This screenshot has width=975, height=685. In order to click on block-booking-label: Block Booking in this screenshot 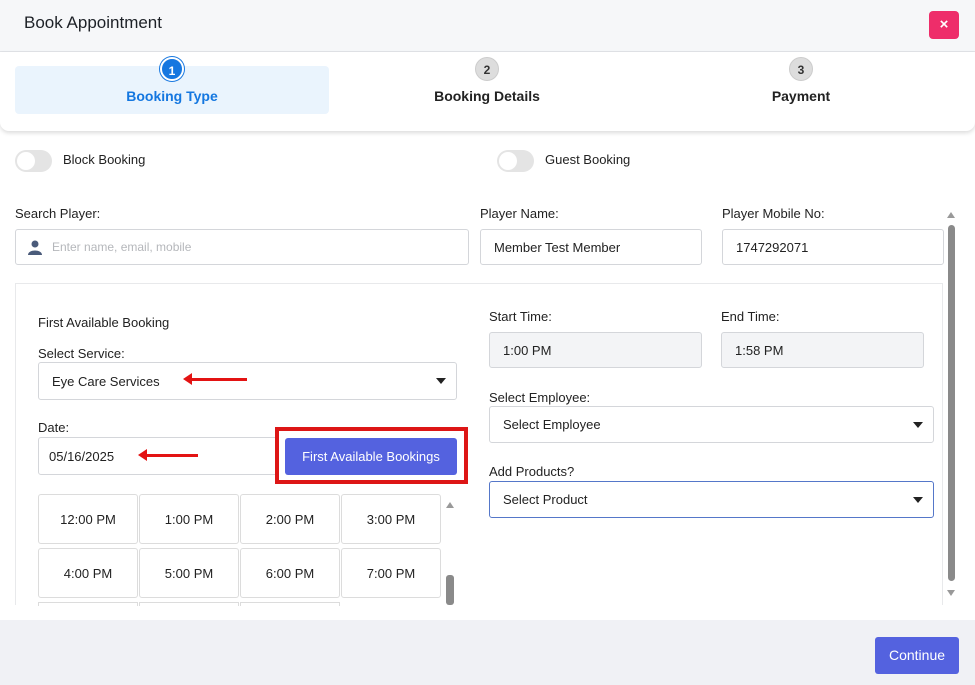, I will do `click(104, 159)`.